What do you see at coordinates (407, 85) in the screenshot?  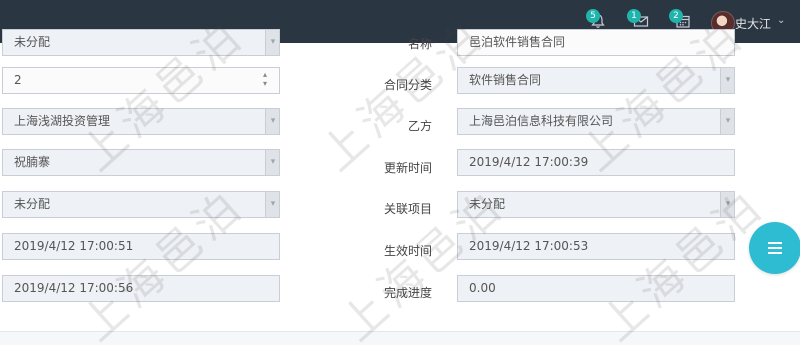 I see `label-contract-category: 合同分类` at bounding box center [407, 85].